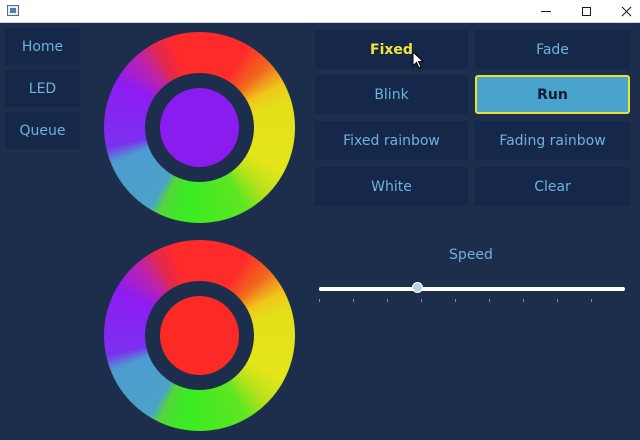 Image resolution: width=640 pixels, height=440 pixels. I want to click on nav-queue-button: Queue, so click(42, 130).